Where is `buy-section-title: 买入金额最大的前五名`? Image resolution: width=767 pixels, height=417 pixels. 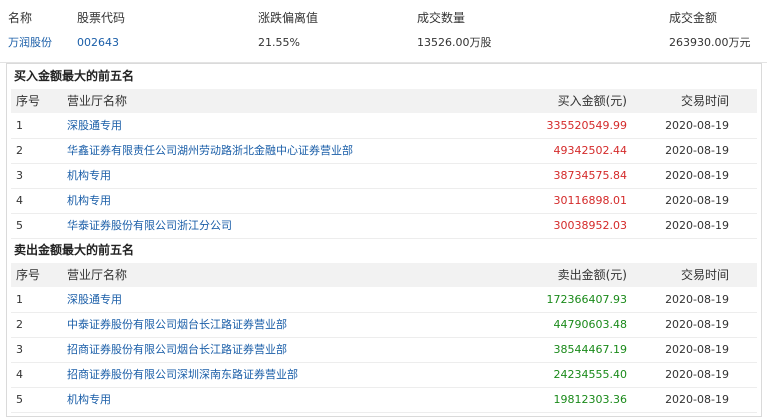
buy-section-title: 买入金额最大的前五名 is located at coordinates (74, 76).